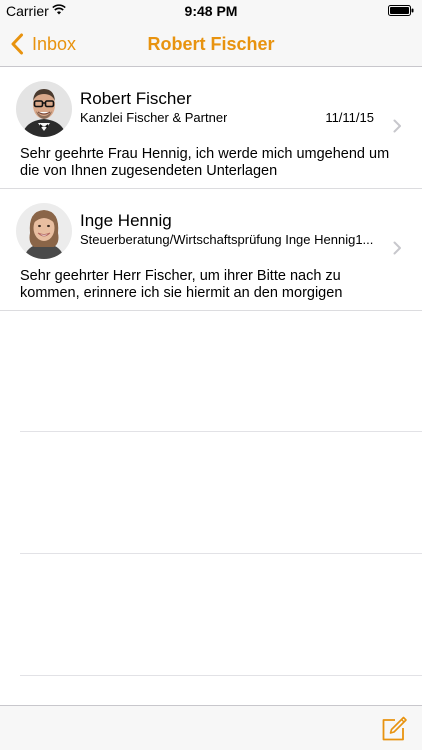 The image size is (422, 750). Describe the element at coordinates (126, 220) in the screenshot. I see `sender-name: Inge Hennig` at that location.